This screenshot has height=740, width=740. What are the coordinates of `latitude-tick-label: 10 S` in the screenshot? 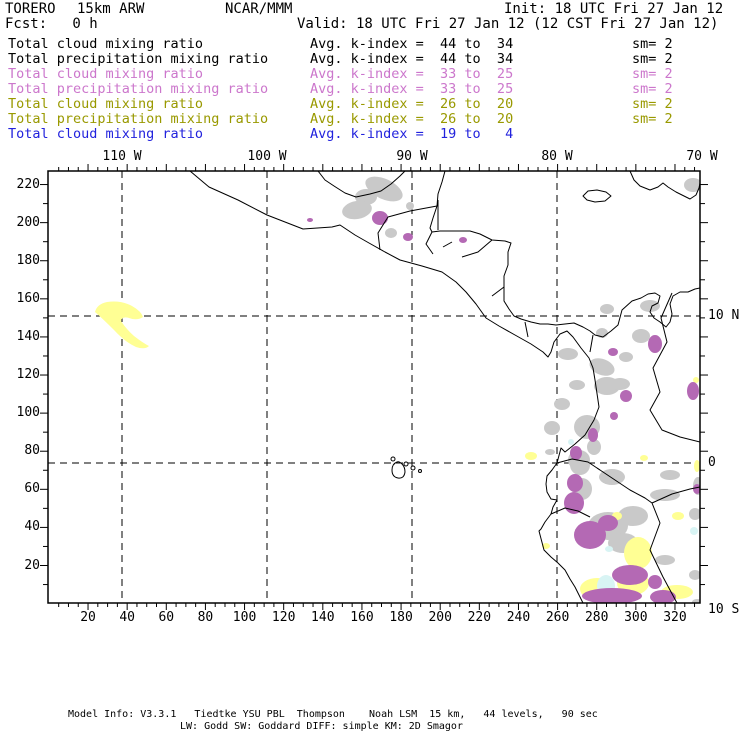 It's located at (724, 609).